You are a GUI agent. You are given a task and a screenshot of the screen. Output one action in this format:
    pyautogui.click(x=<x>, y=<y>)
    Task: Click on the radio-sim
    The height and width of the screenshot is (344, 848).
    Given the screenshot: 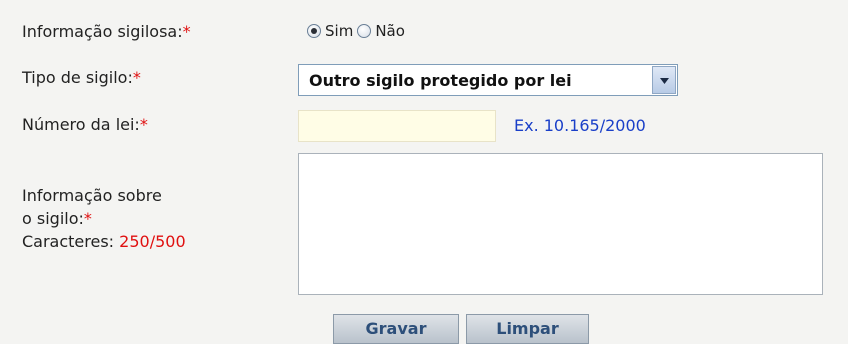 What is the action you would take?
    pyautogui.click(x=314, y=31)
    